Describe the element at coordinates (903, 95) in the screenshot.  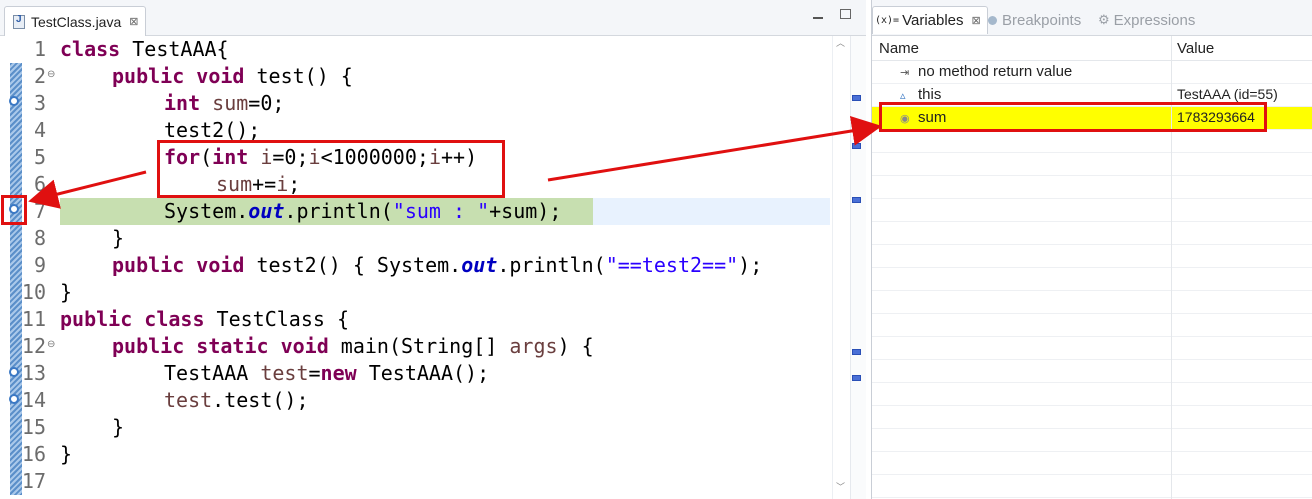
I see `expand-triangle-icon: ▵` at that location.